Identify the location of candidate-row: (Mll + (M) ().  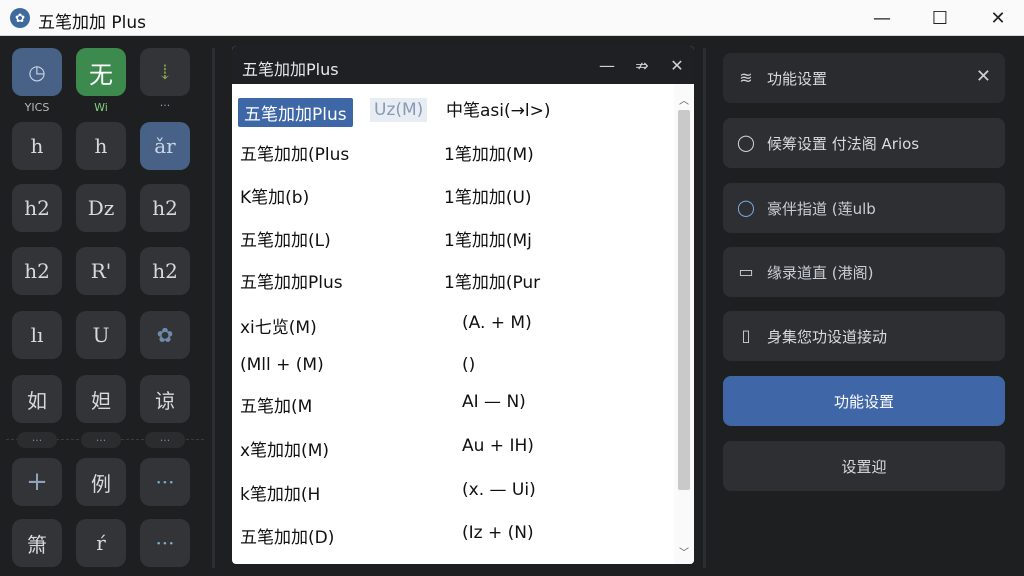
(452, 367).